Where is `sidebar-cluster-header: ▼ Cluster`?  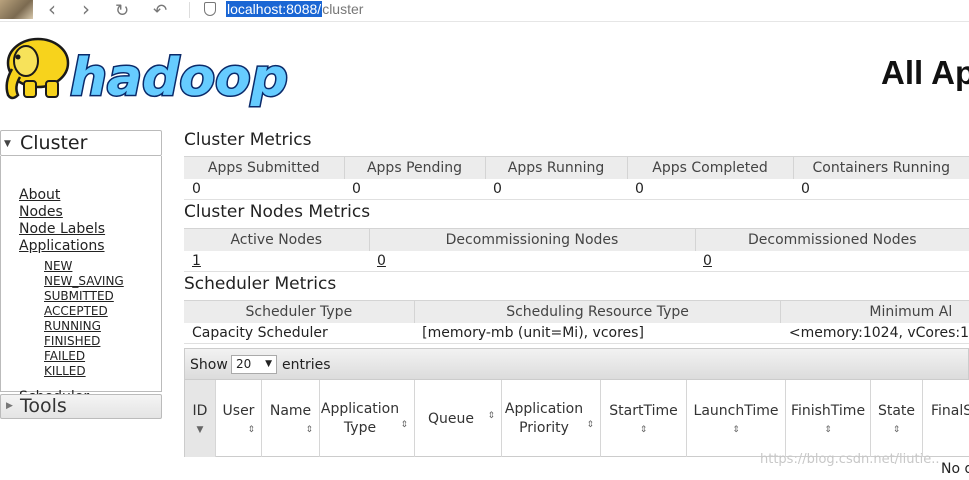
sidebar-cluster-header: ▼ Cluster is located at coordinates (81, 143).